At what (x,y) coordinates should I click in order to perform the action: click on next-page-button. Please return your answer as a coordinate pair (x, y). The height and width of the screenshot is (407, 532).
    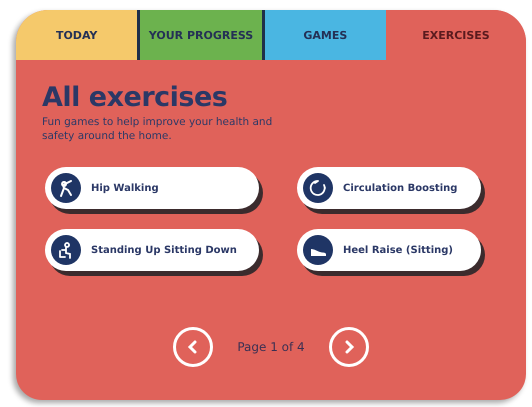
    Looking at the image, I should click on (348, 347).